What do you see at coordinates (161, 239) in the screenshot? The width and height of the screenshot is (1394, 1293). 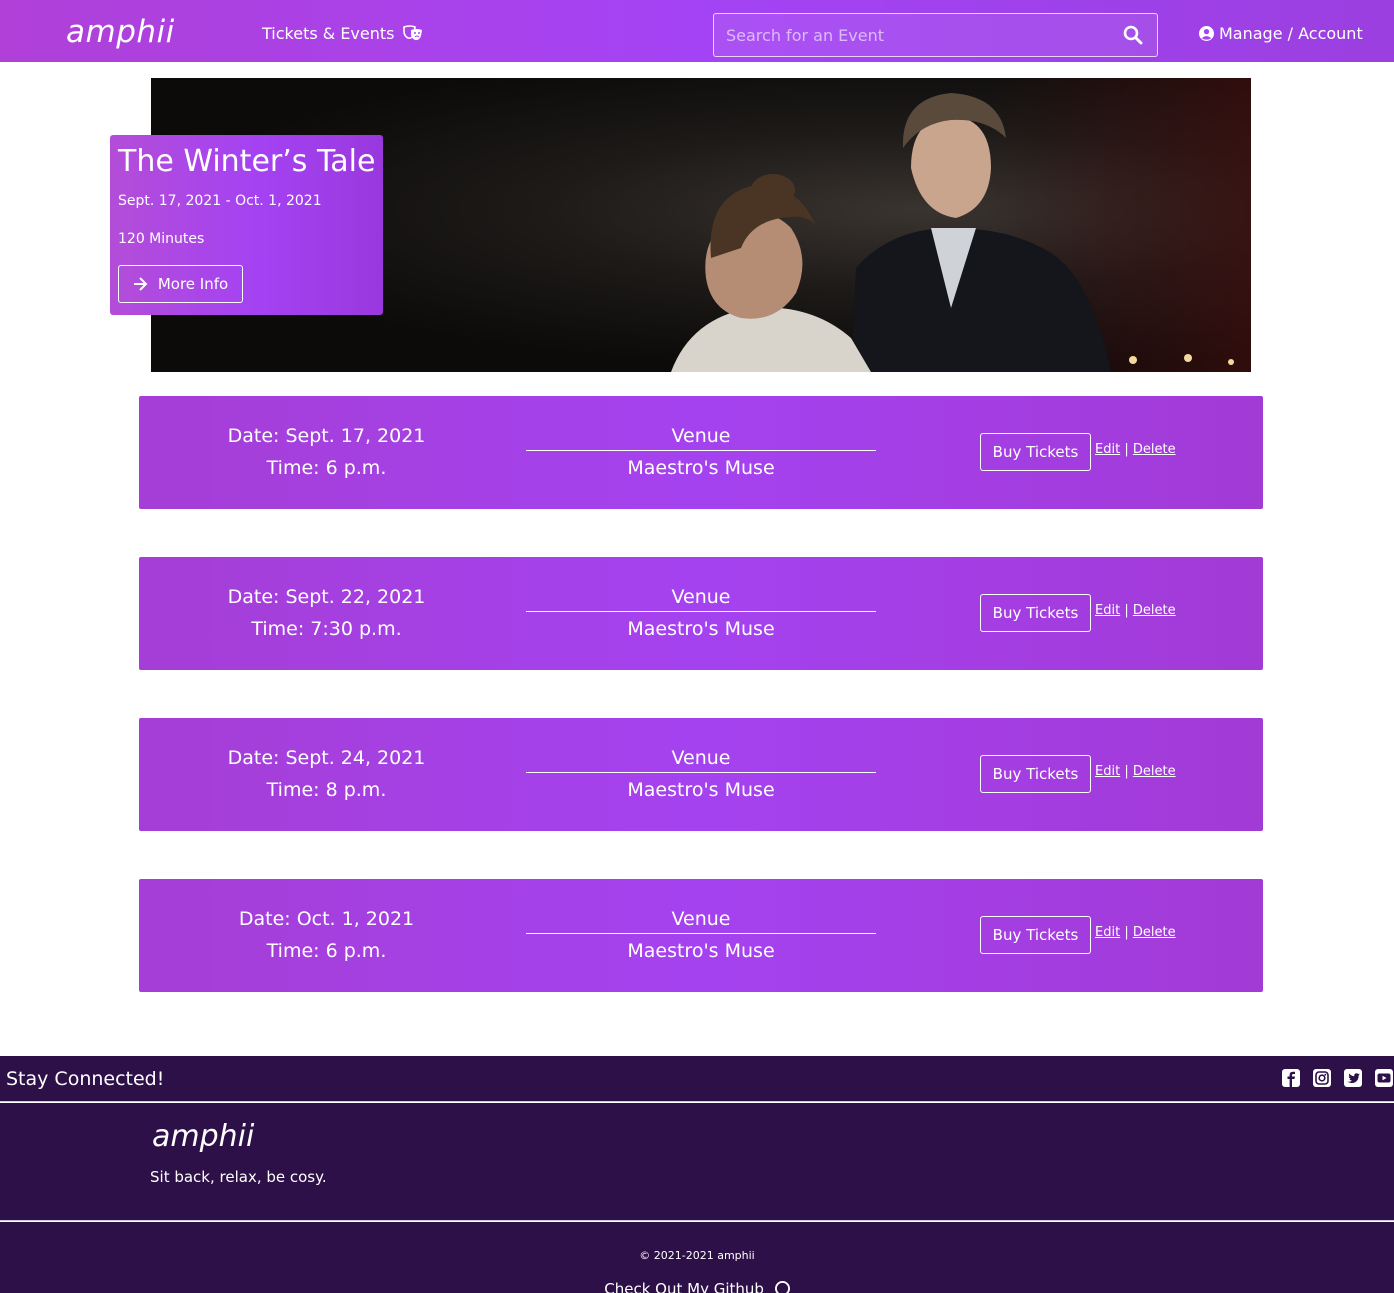 I see `event-duration: 120 Minutes` at bounding box center [161, 239].